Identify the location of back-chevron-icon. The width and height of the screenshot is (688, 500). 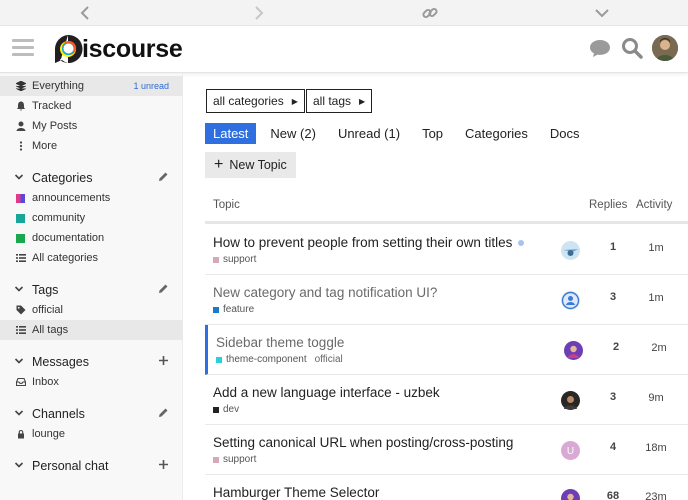
(86, 13).